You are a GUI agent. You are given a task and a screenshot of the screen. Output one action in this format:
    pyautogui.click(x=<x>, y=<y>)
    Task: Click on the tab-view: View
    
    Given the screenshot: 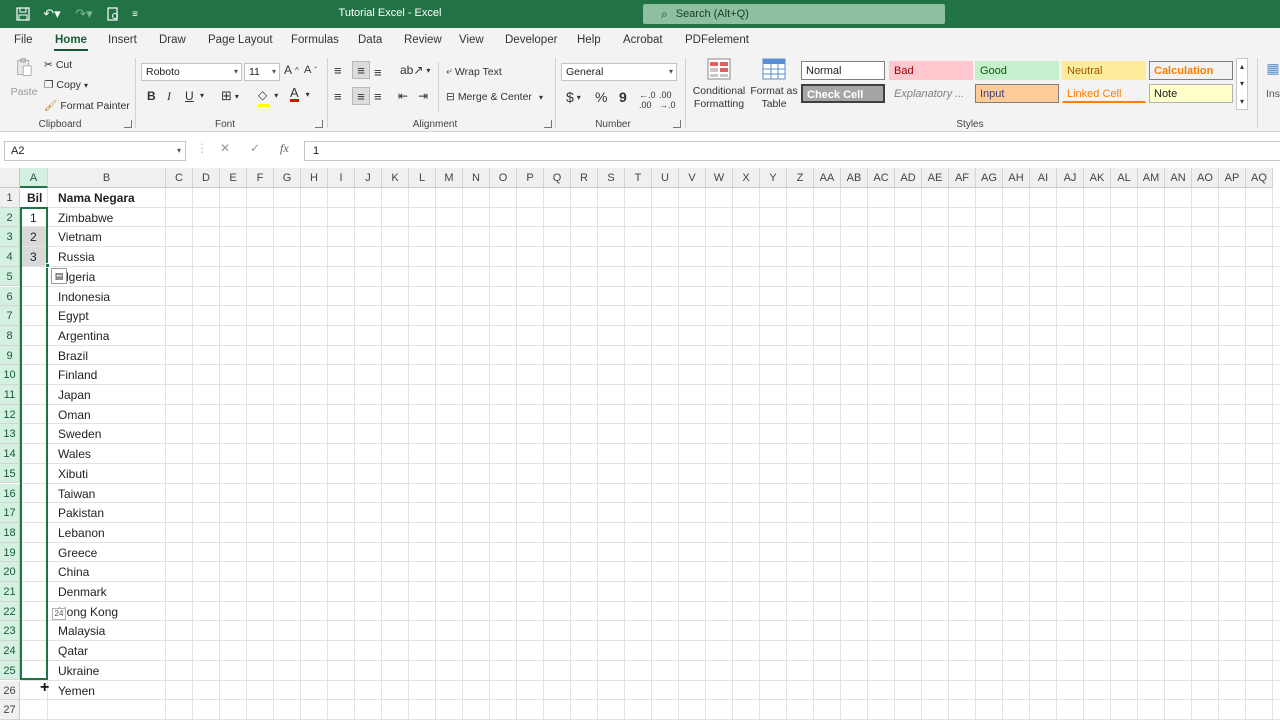 What is the action you would take?
    pyautogui.click(x=471, y=40)
    